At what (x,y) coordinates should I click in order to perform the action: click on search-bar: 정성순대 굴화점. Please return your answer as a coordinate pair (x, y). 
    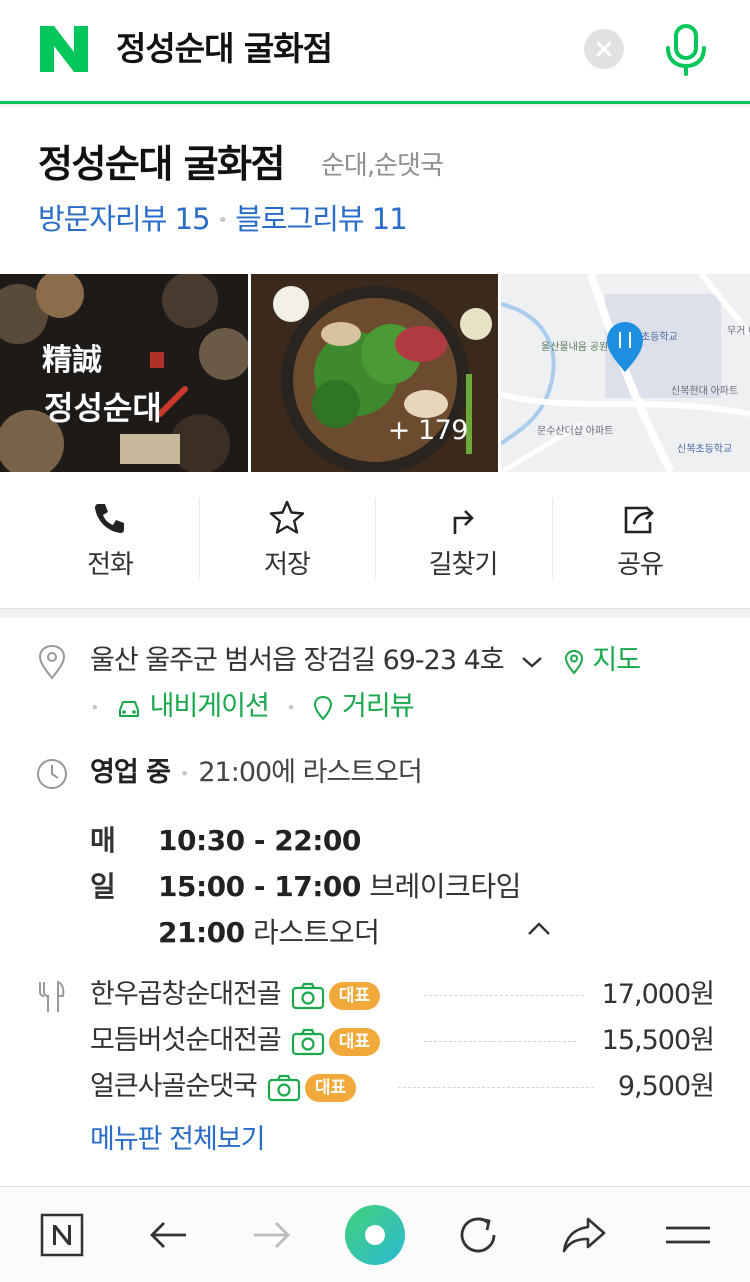
    Looking at the image, I should click on (375, 52).